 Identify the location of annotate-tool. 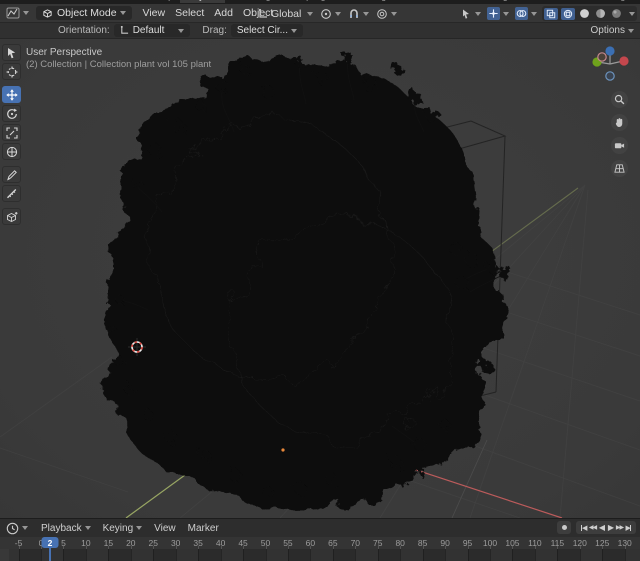
(11, 174).